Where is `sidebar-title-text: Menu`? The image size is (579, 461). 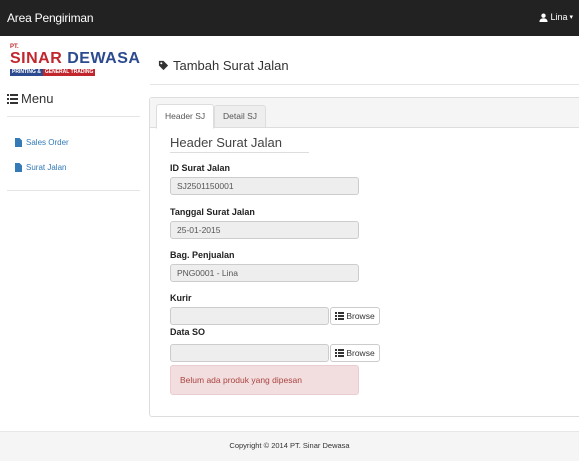
sidebar-title-text: Menu is located at coordinates (37, 98).